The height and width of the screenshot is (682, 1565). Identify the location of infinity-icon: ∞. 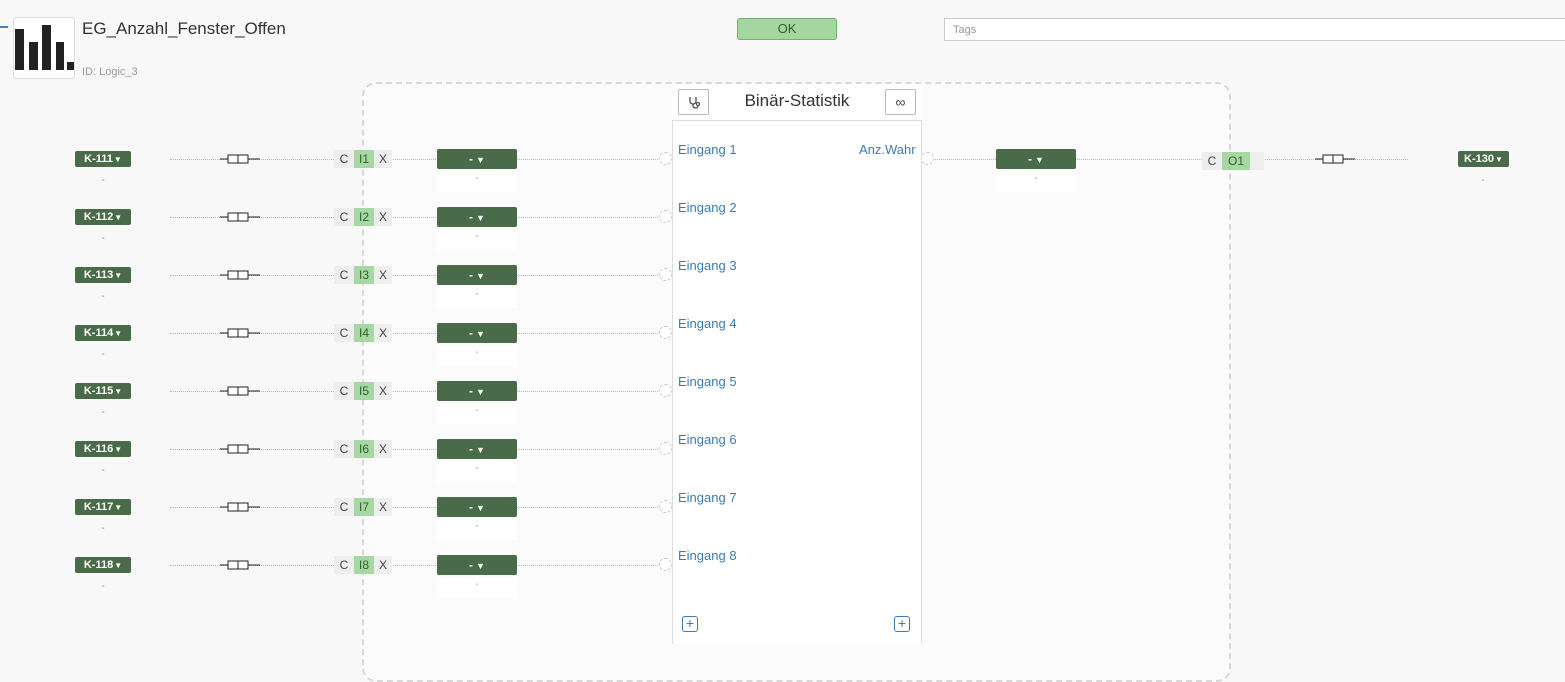
(900, 102).